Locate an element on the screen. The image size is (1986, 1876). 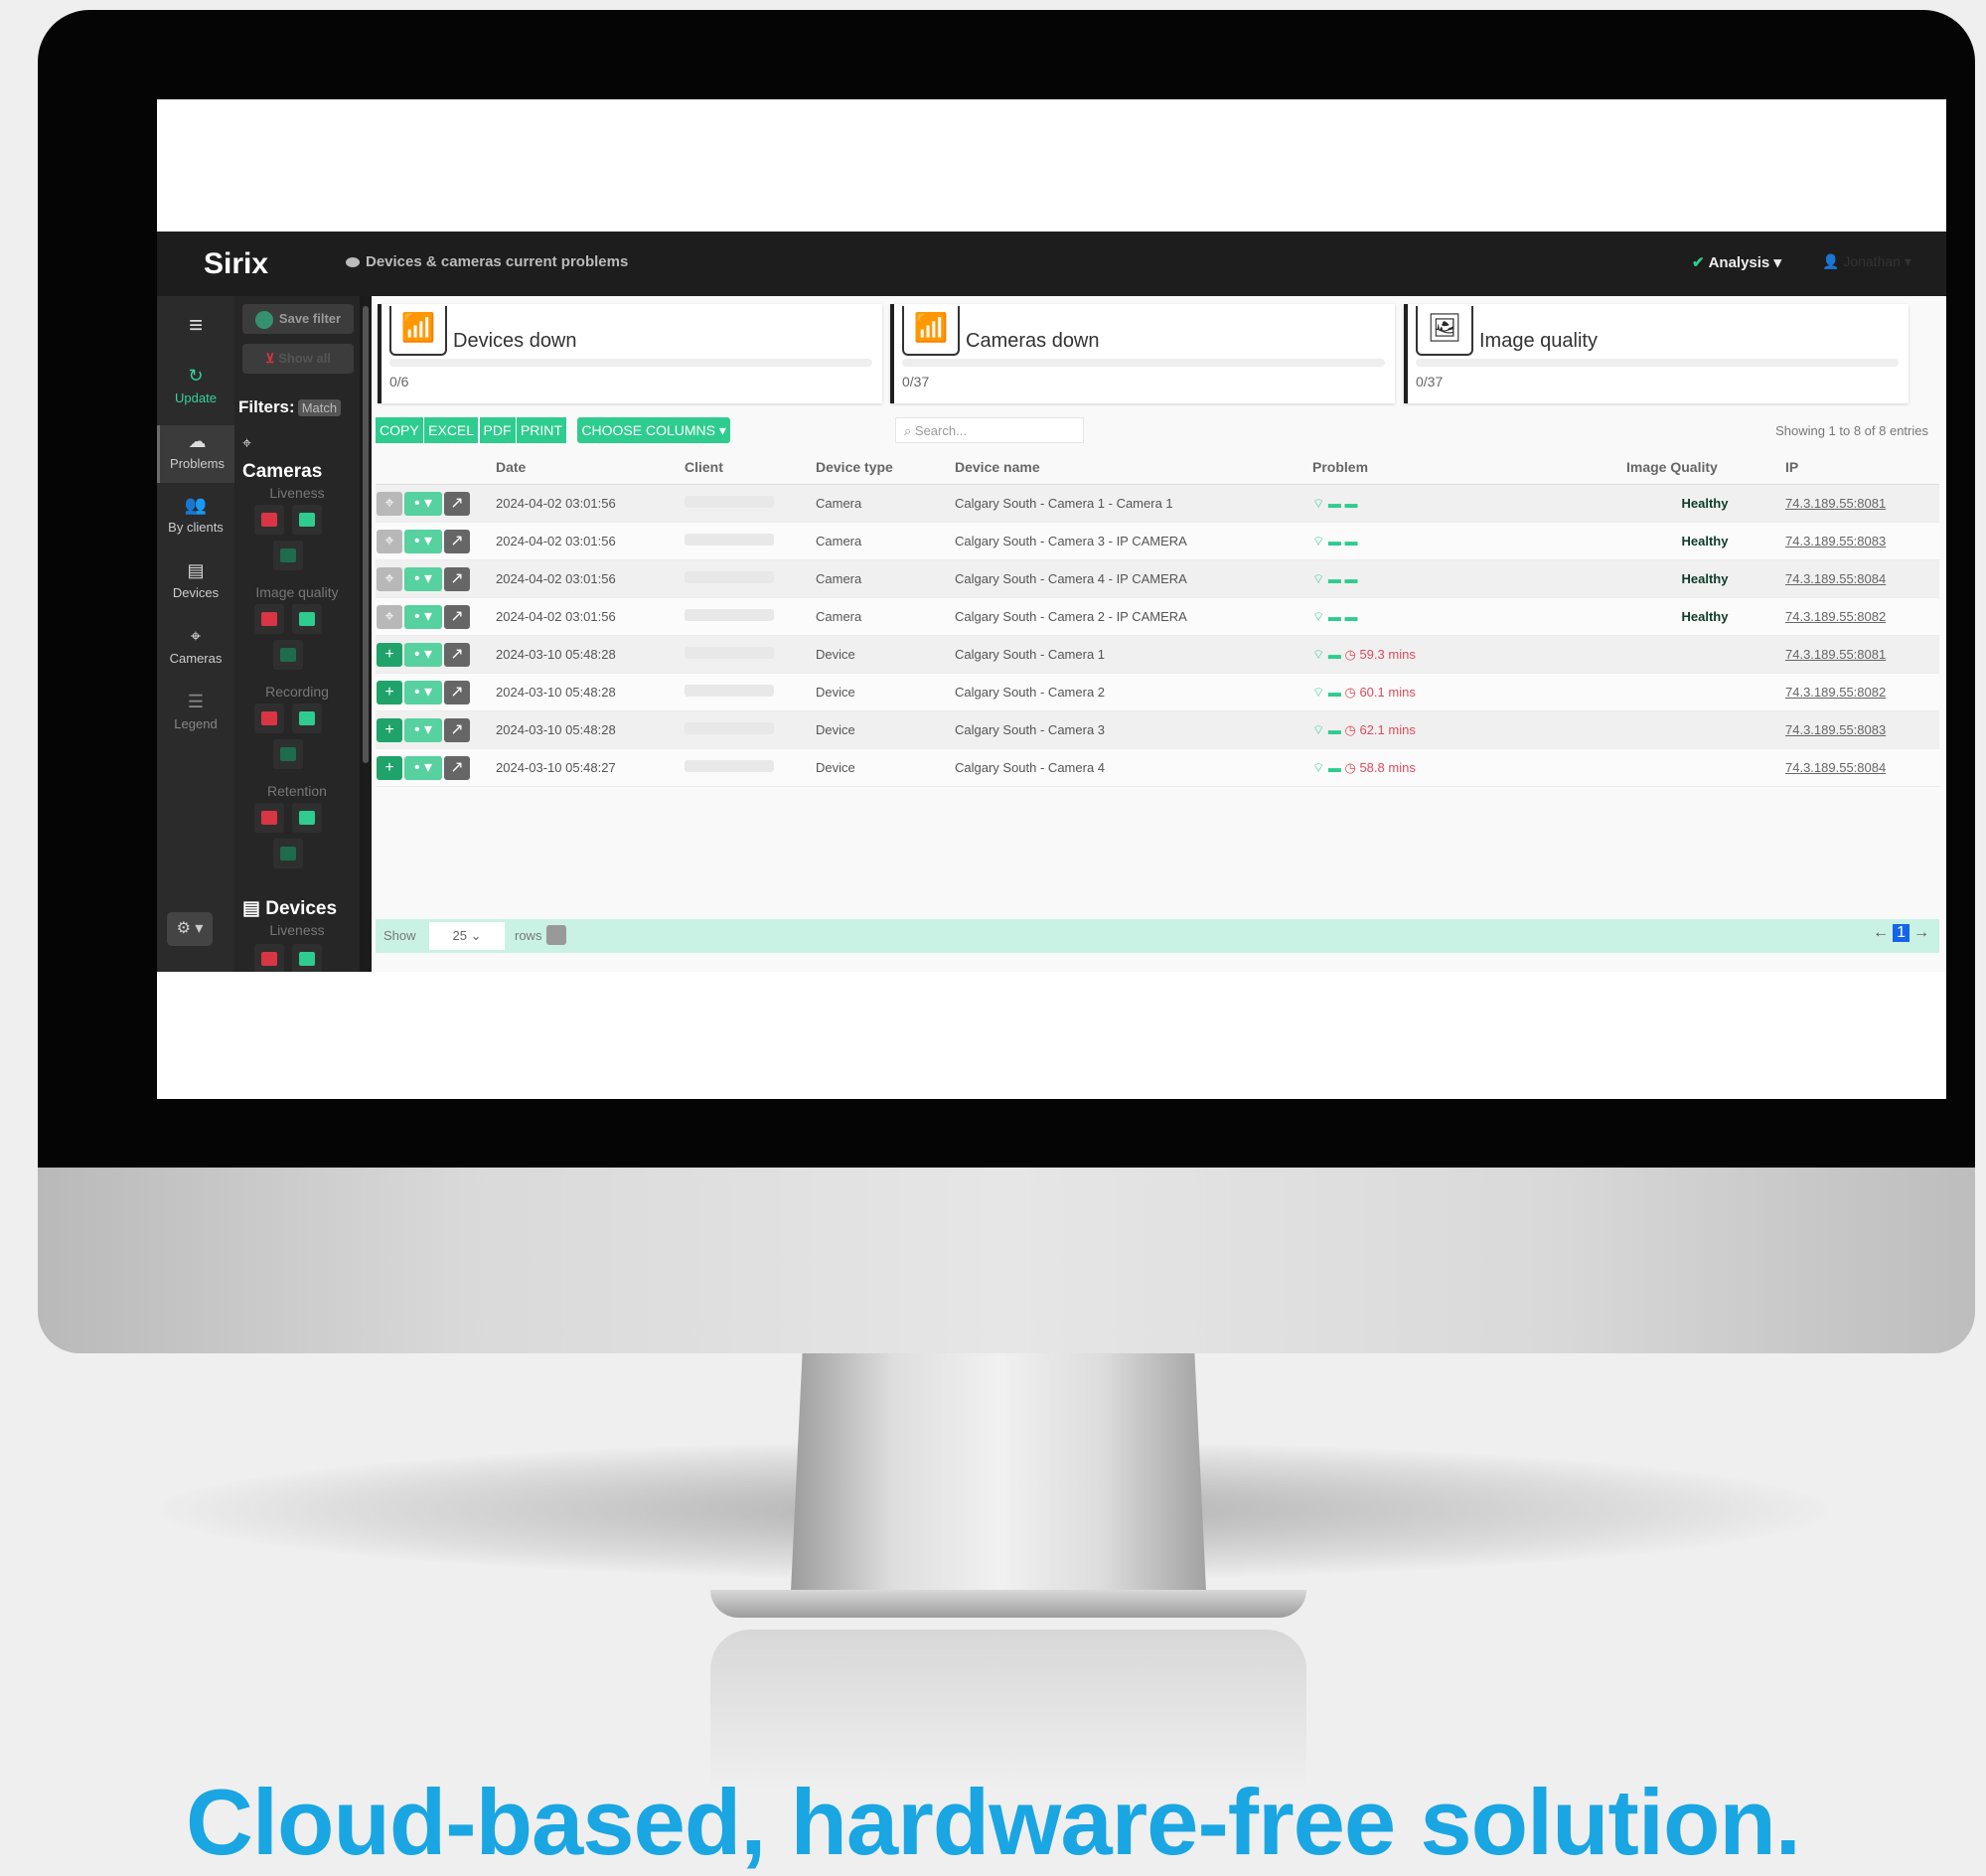
filter-recording-on is located at coordinates (307, 718).